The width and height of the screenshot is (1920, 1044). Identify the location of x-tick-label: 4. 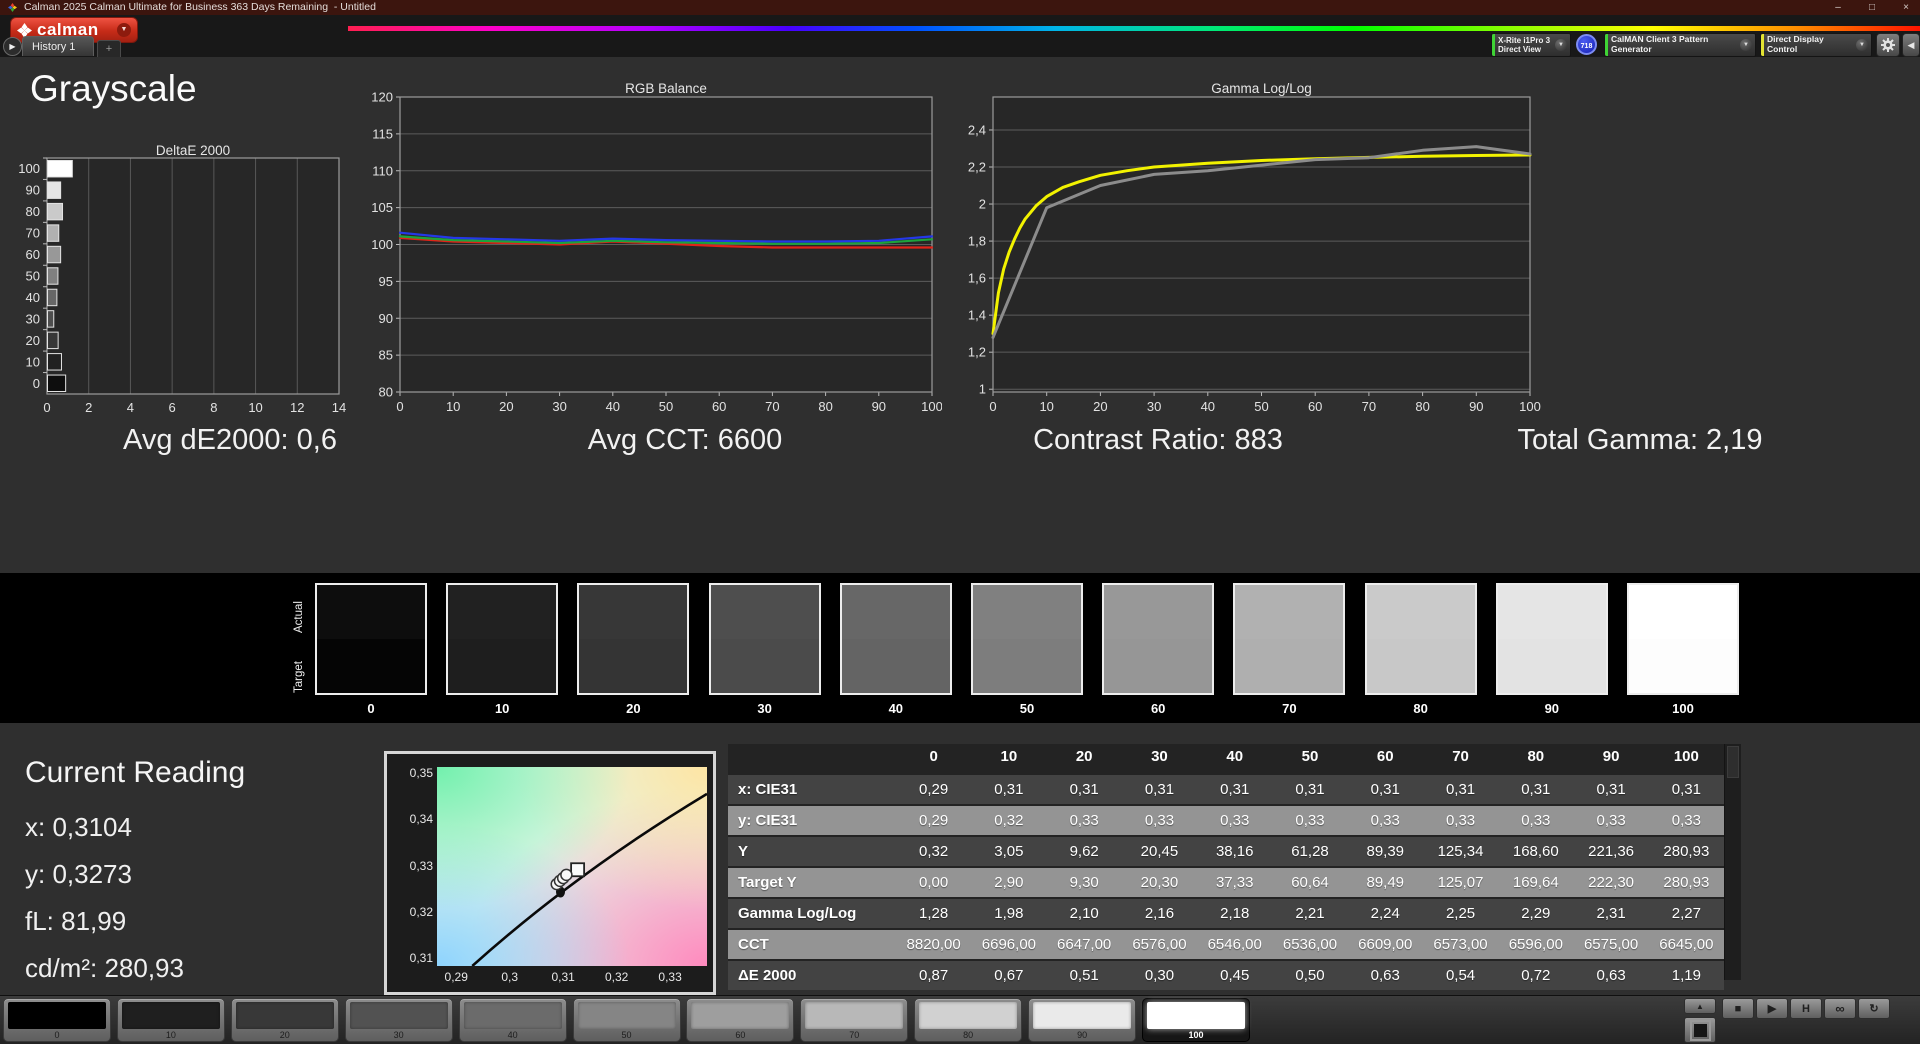
(130, 407).